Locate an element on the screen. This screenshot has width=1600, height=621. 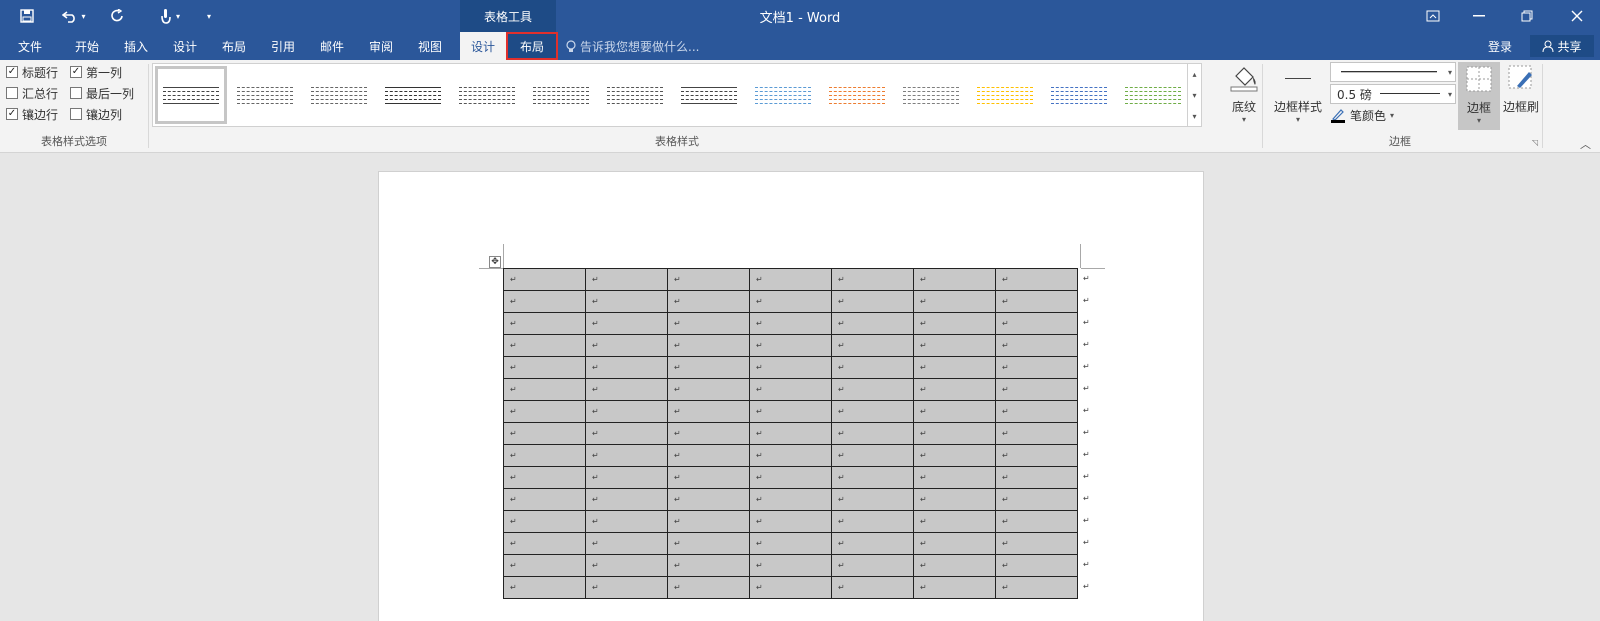
option-banded-rows: ✓ 镶边行 is located at coordinates (32, 114).